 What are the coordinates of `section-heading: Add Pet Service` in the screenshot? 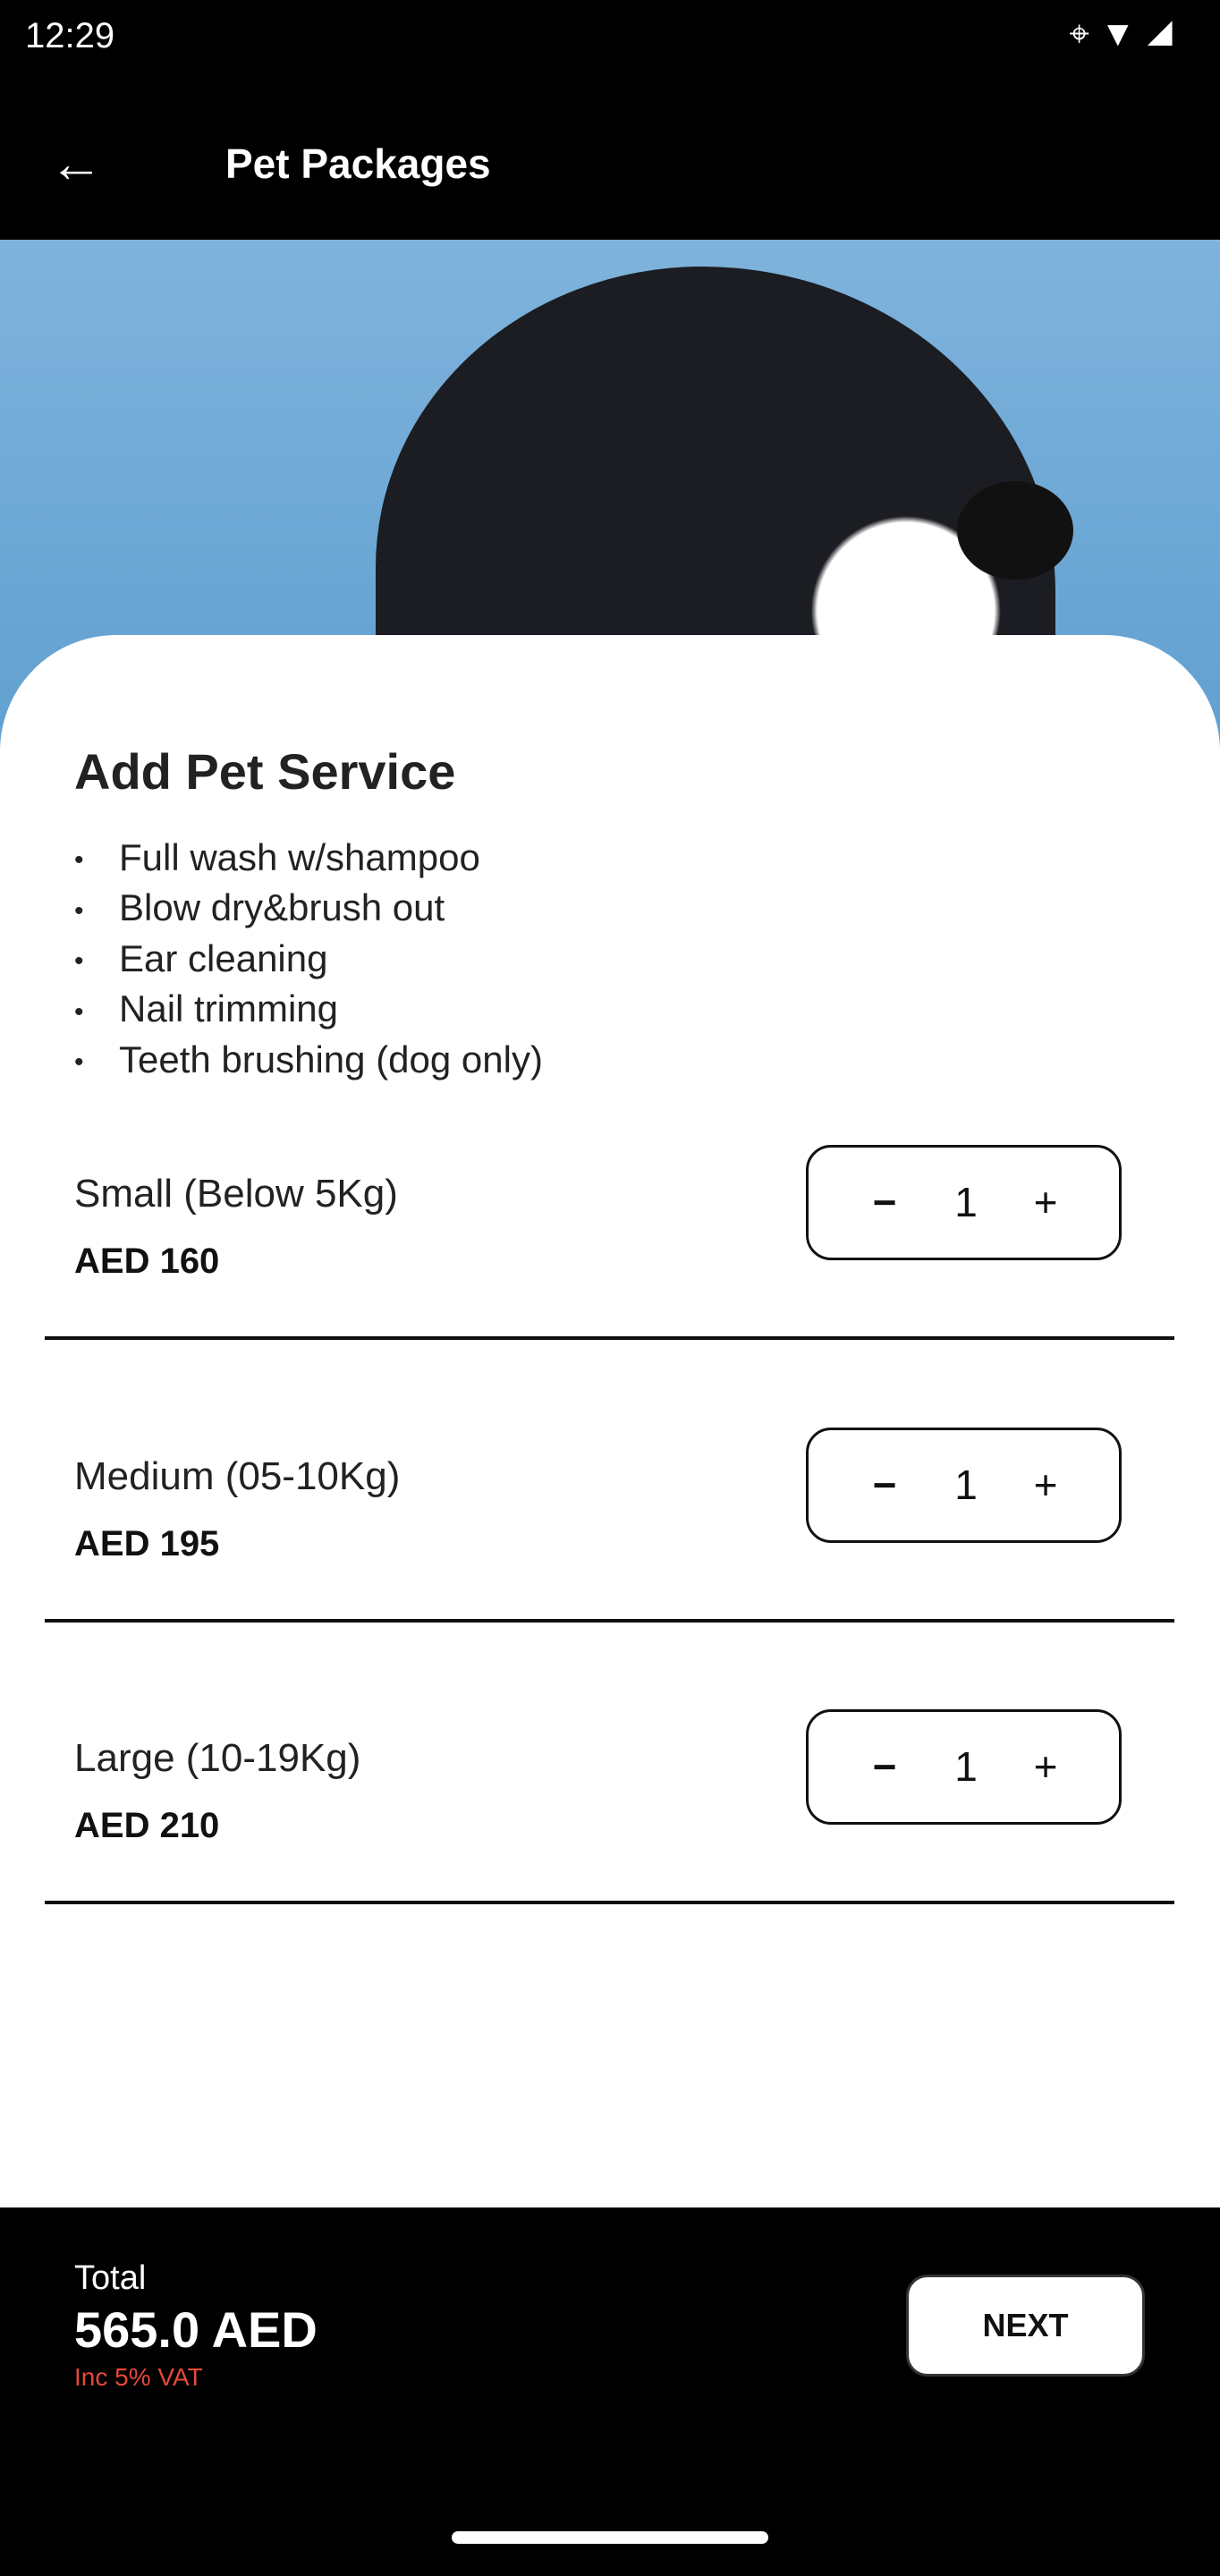 It's located at (265, 771).